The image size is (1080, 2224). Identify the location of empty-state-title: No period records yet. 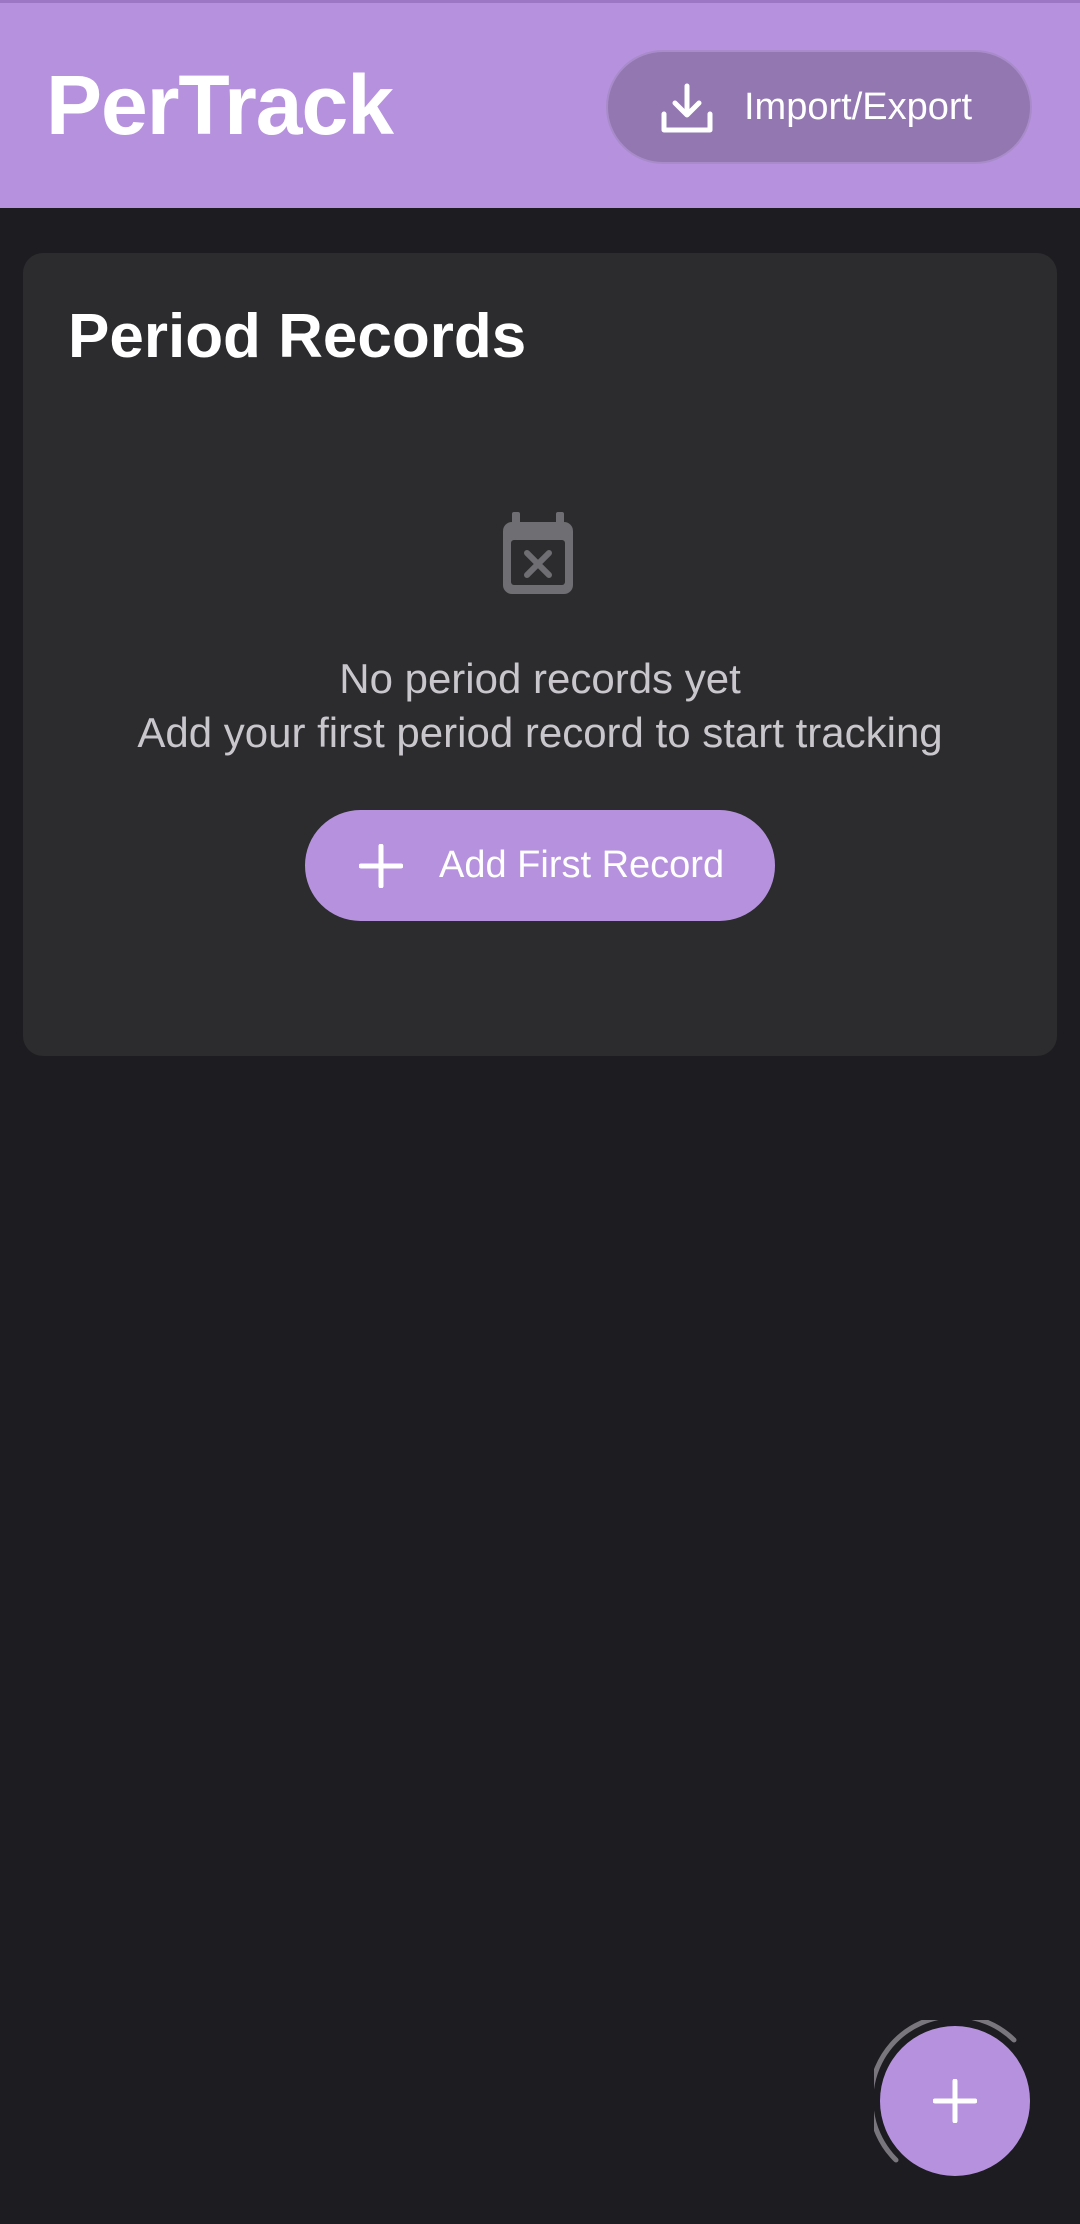
(540, 678).